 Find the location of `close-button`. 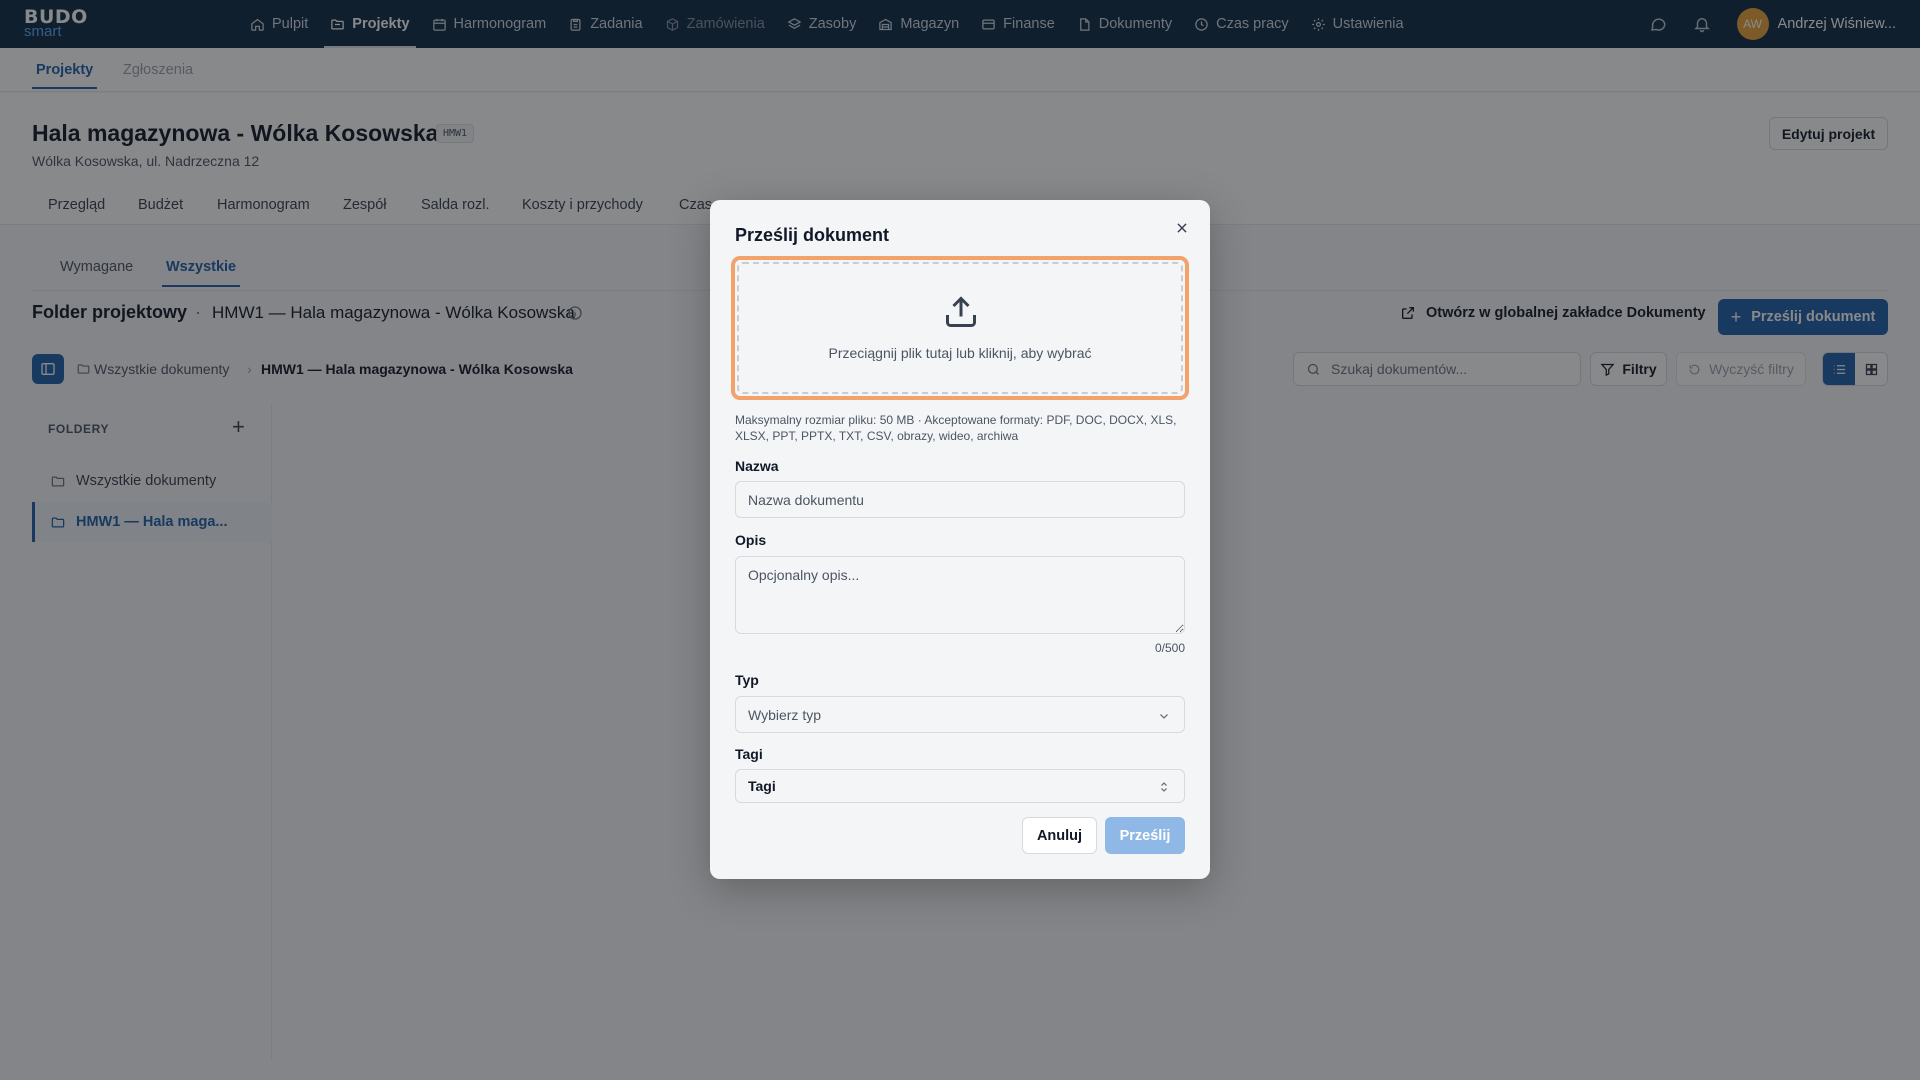

close-button is located at coordinates (1182, 228).